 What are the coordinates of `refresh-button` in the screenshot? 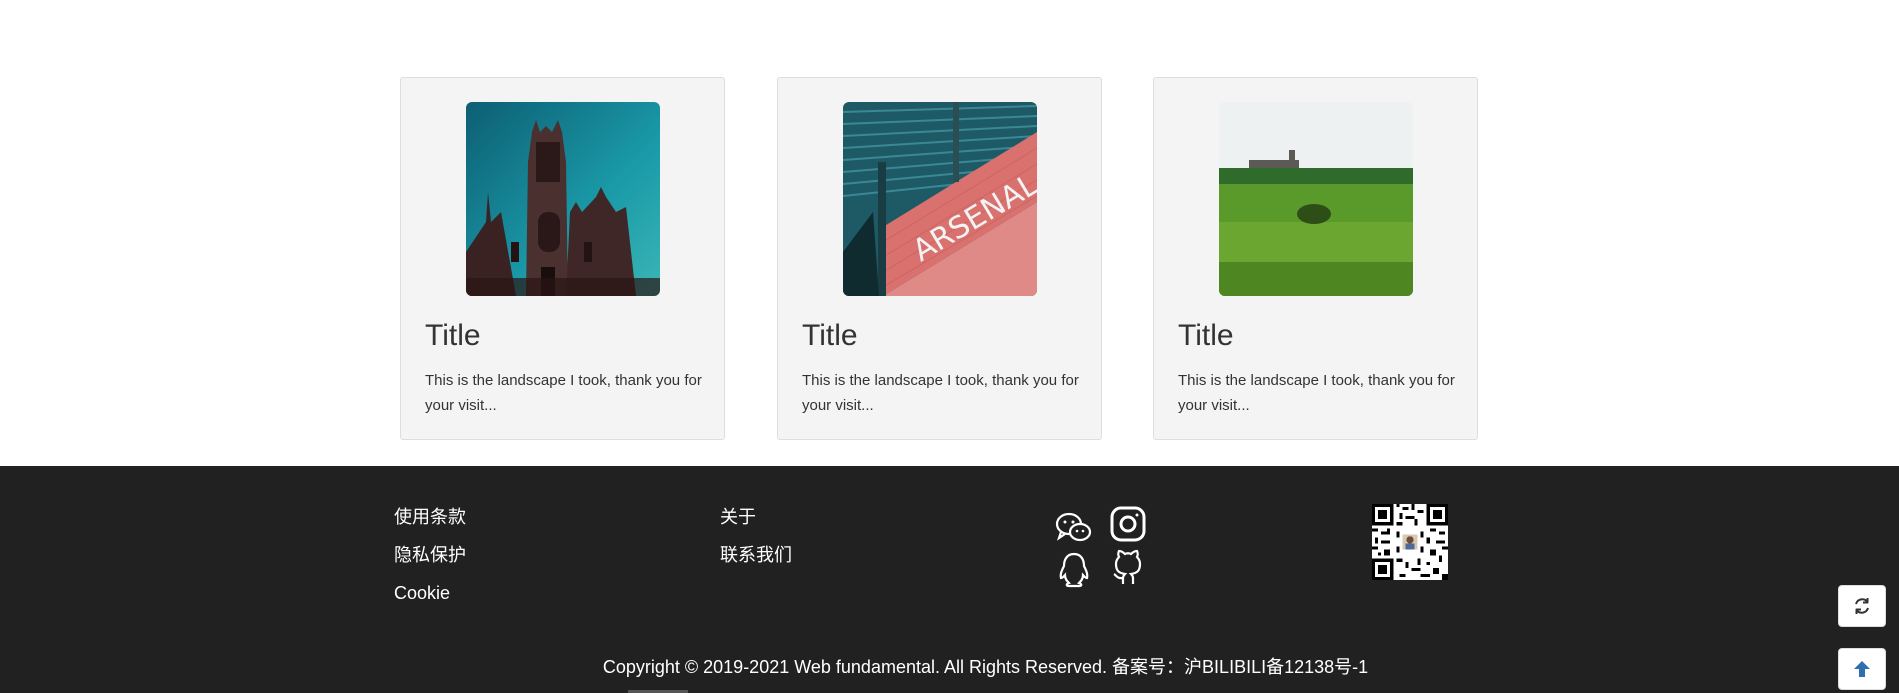 It's located at (1862, 606).